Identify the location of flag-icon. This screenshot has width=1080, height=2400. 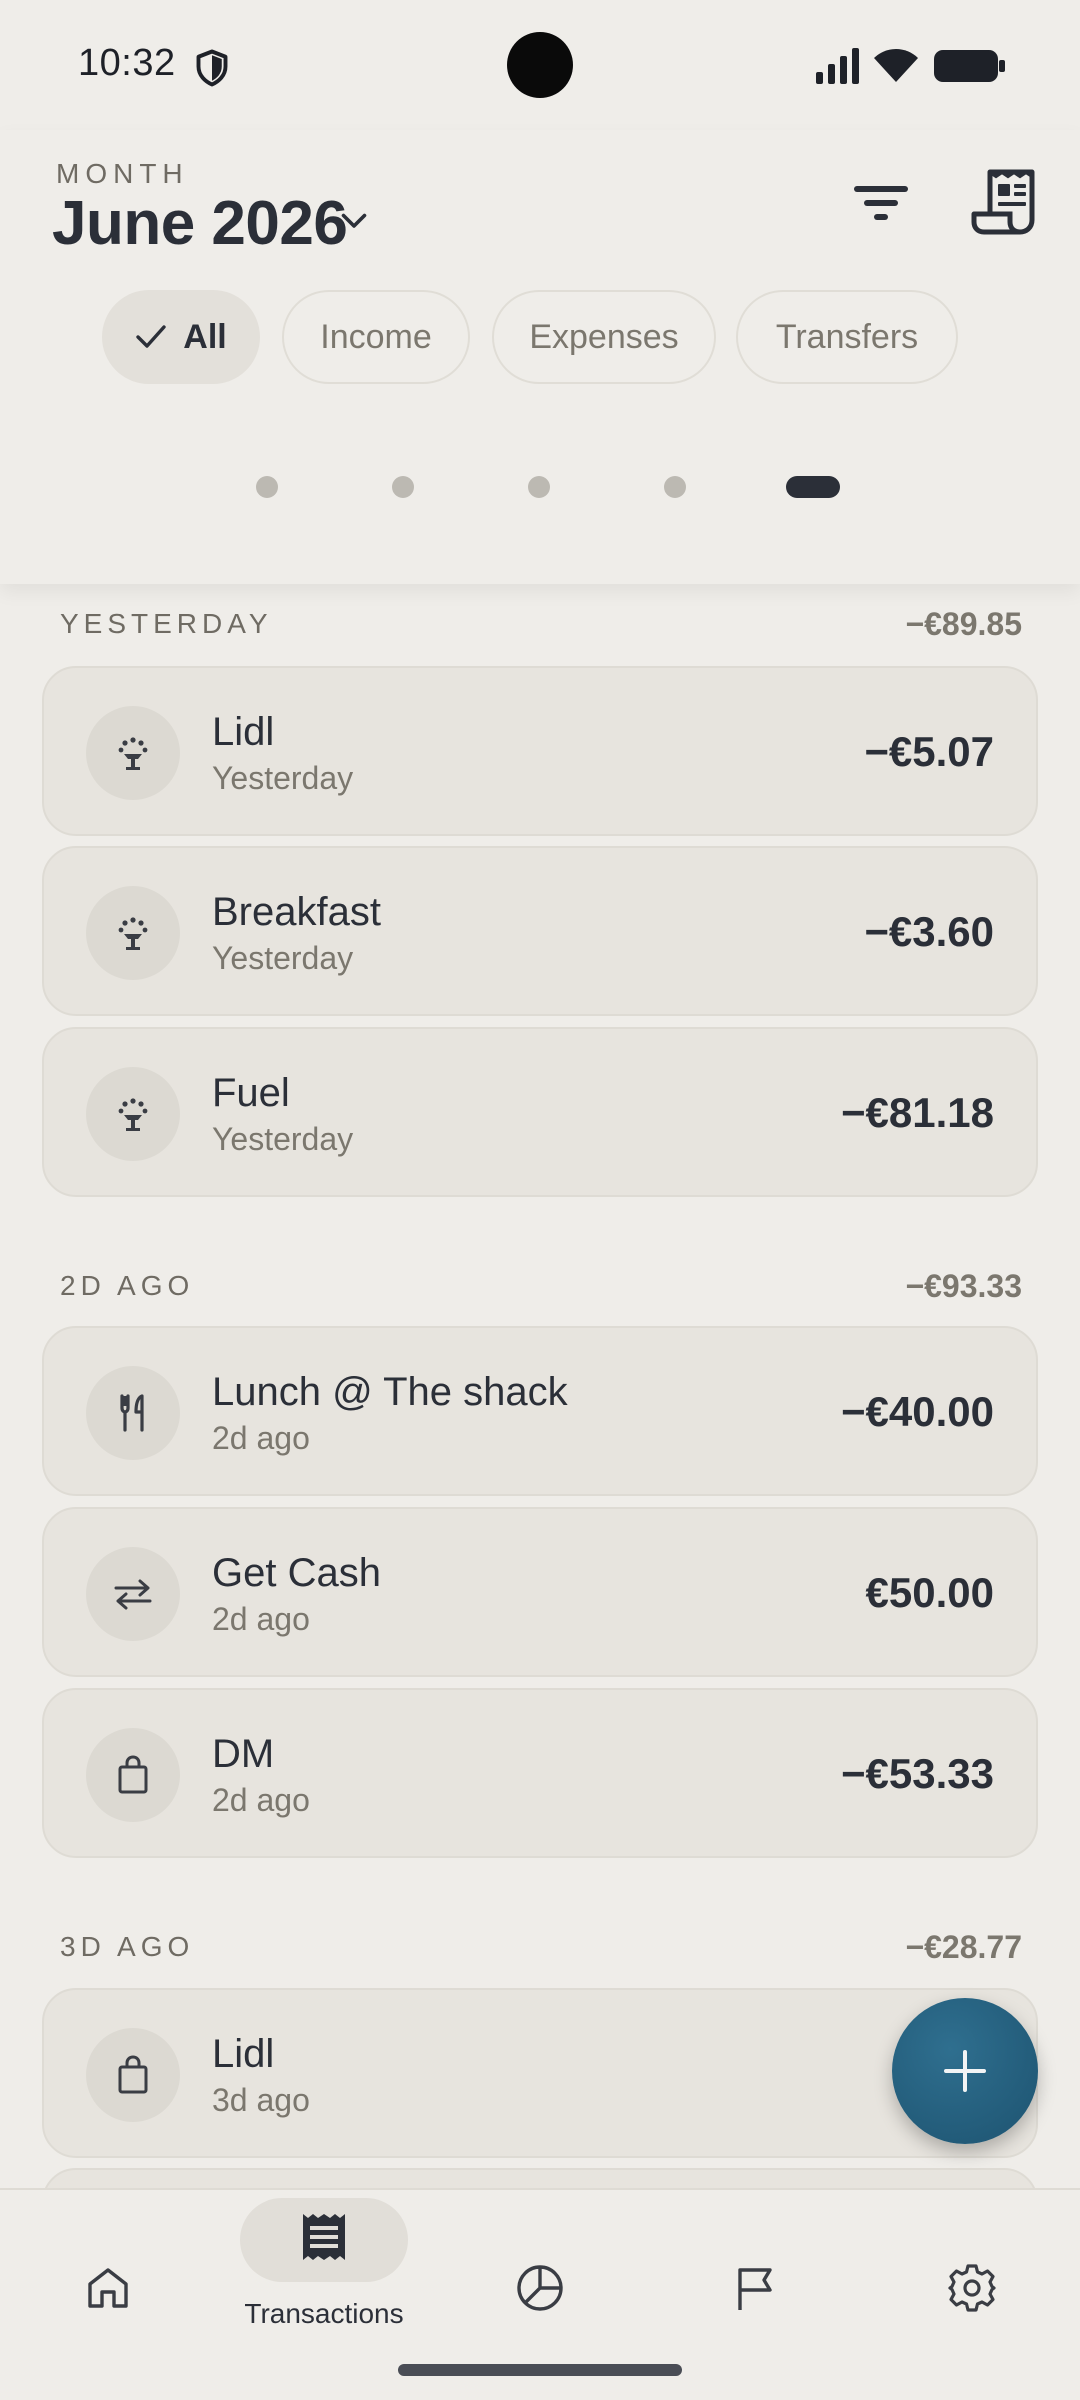
(755, 2289).